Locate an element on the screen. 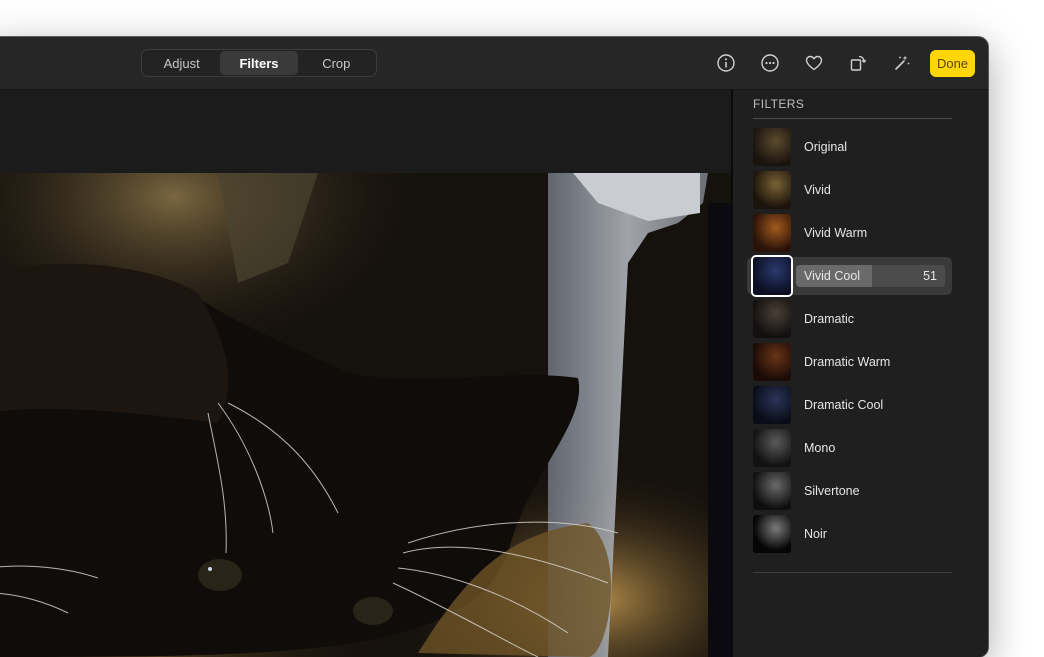 This screenshot has width=1044, height=657. filter-label: Vivid Cool is located at coordinates (832, 276).